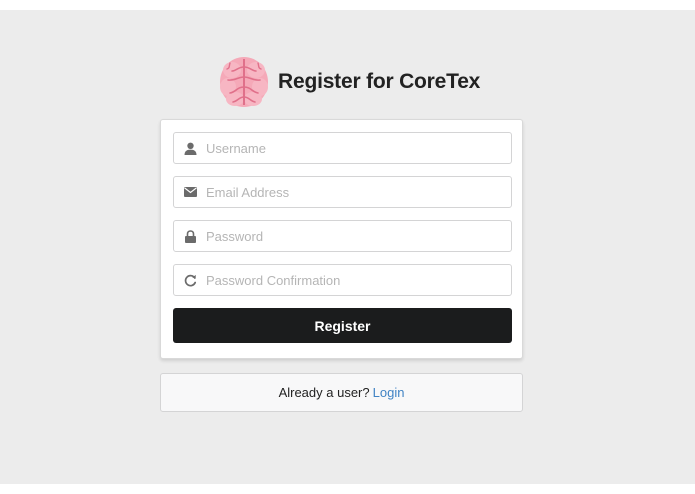 This screenshot has height=494, width=695. I want to click on login-prompt: Already a user? Login, so click(341, 392).